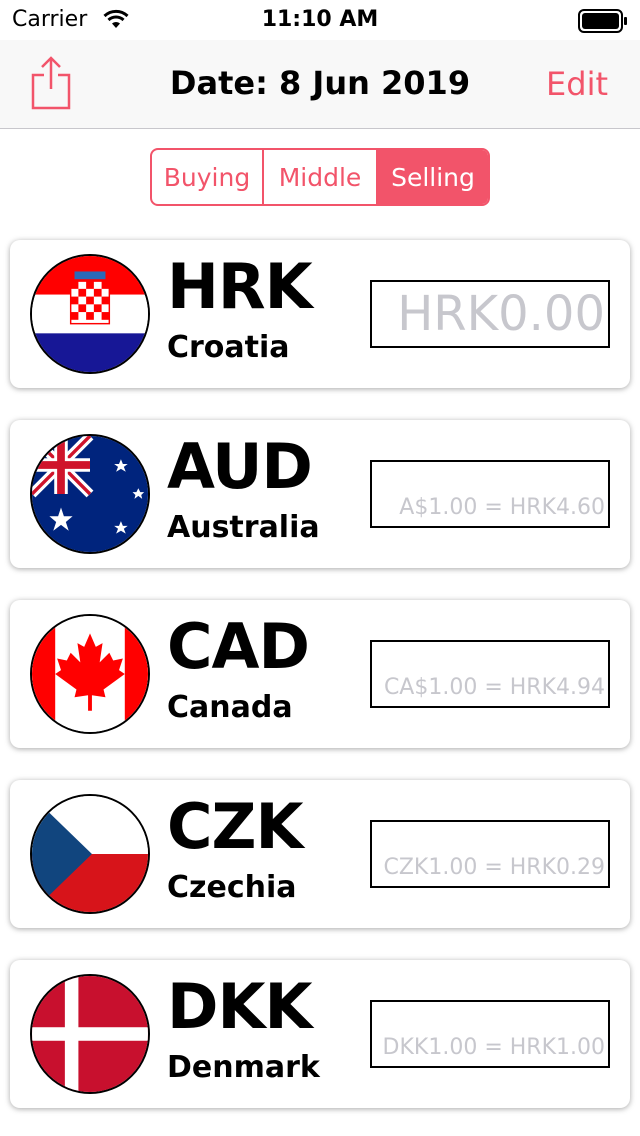  Describe the element at coordinates (90, 494) in the screenshot. I see `australia-flag-icon` at that location.